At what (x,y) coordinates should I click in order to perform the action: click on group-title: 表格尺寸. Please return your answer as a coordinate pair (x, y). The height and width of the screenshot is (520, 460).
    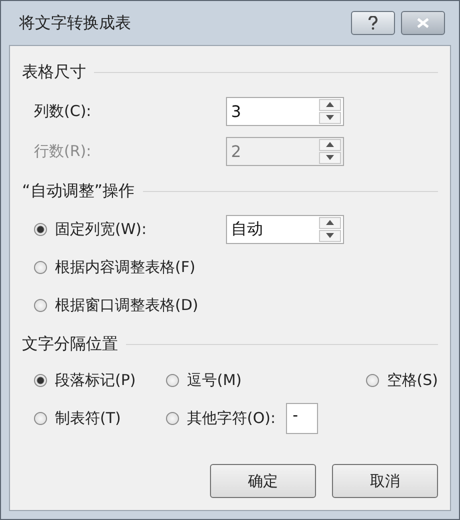
    Looking at the image, I should click on (54, 72).